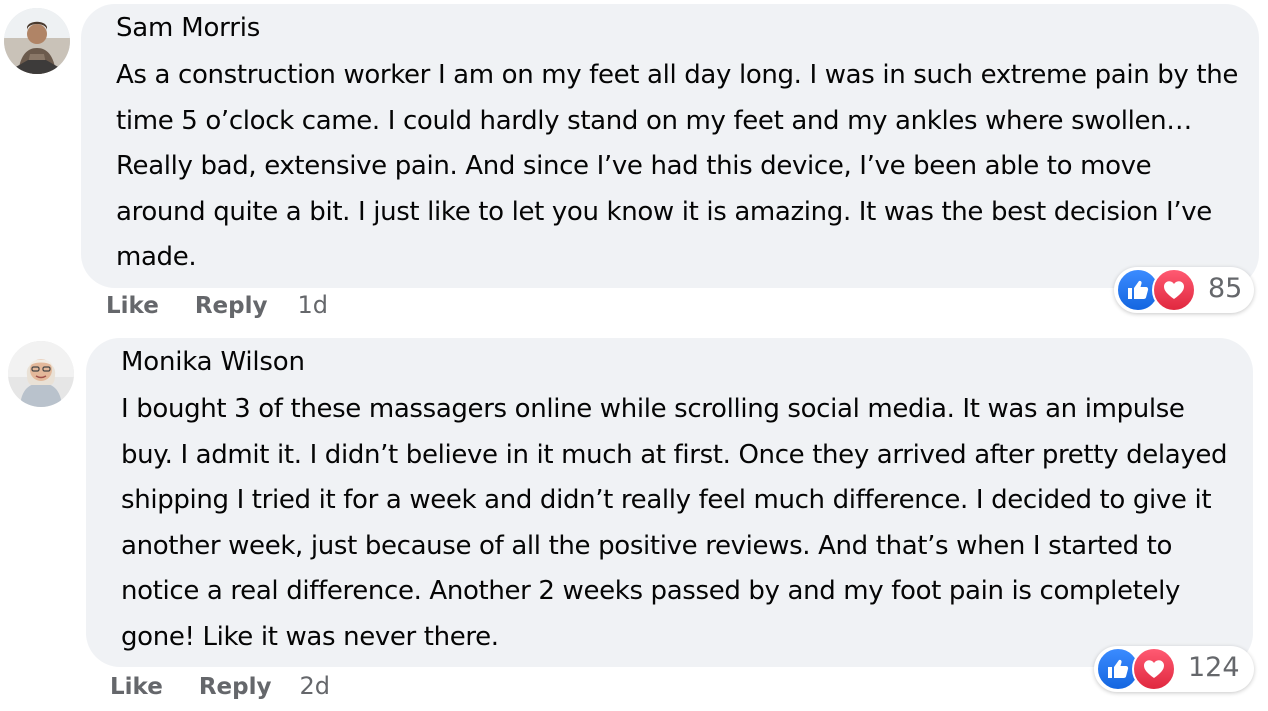  Describe the element at coordinates (312, 305) in the screenshot. I see `comment-timestamp: 1d` at that location.